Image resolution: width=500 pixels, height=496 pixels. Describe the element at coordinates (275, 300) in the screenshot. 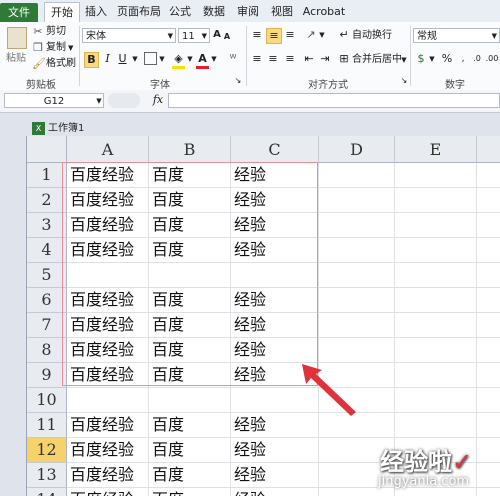

I see `cell-c6: 经验` at that location.